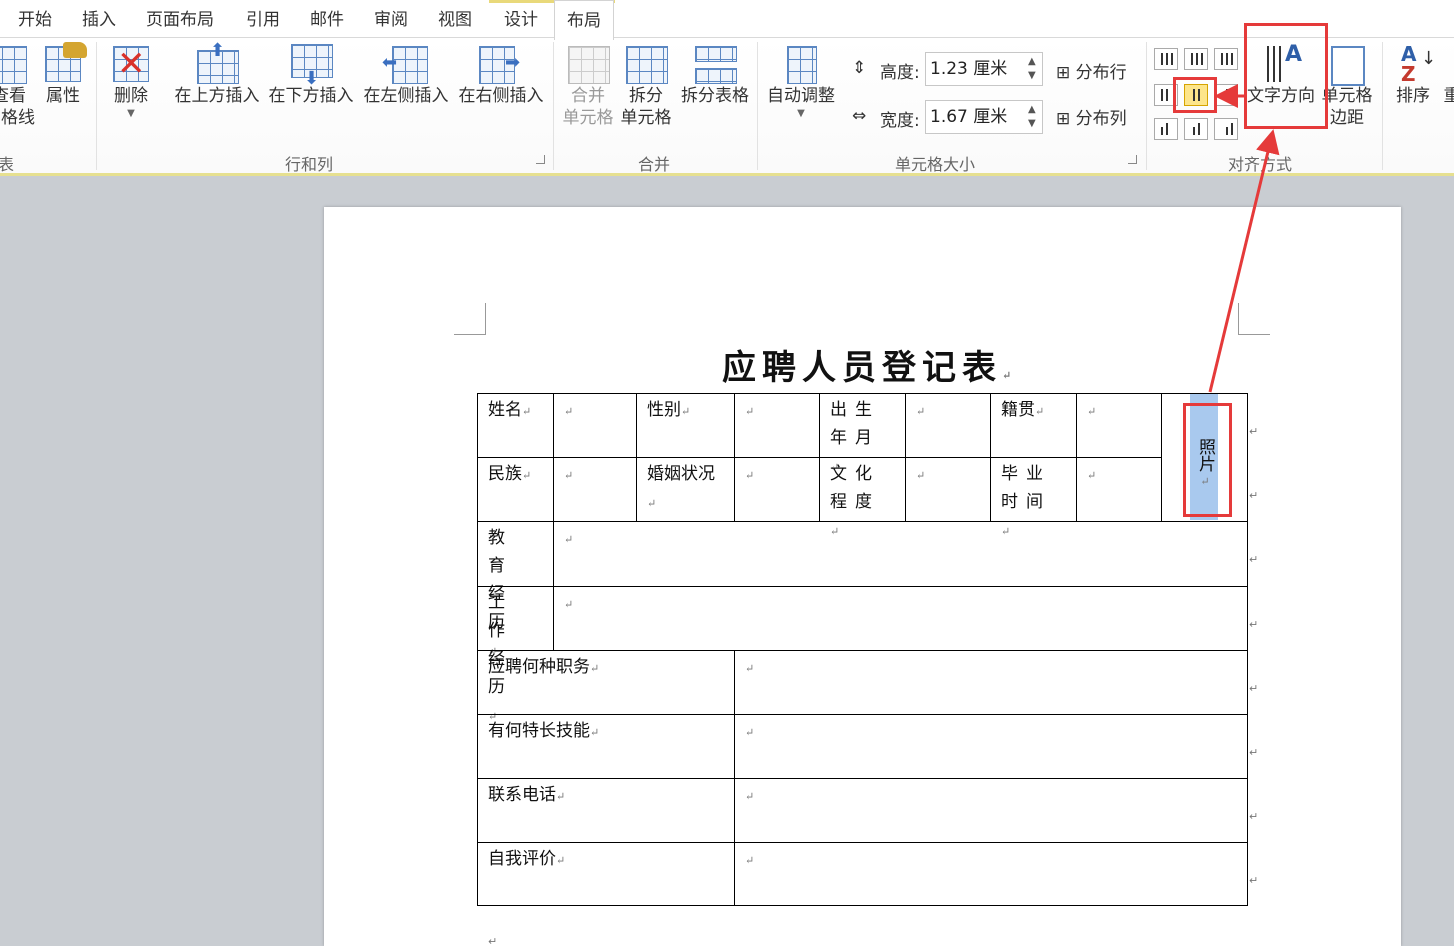 This screenshot has width=1454, height=946. Describe the element at coordinates (14, 63) in the screenshot. I see `gridlines-icon` at that location.